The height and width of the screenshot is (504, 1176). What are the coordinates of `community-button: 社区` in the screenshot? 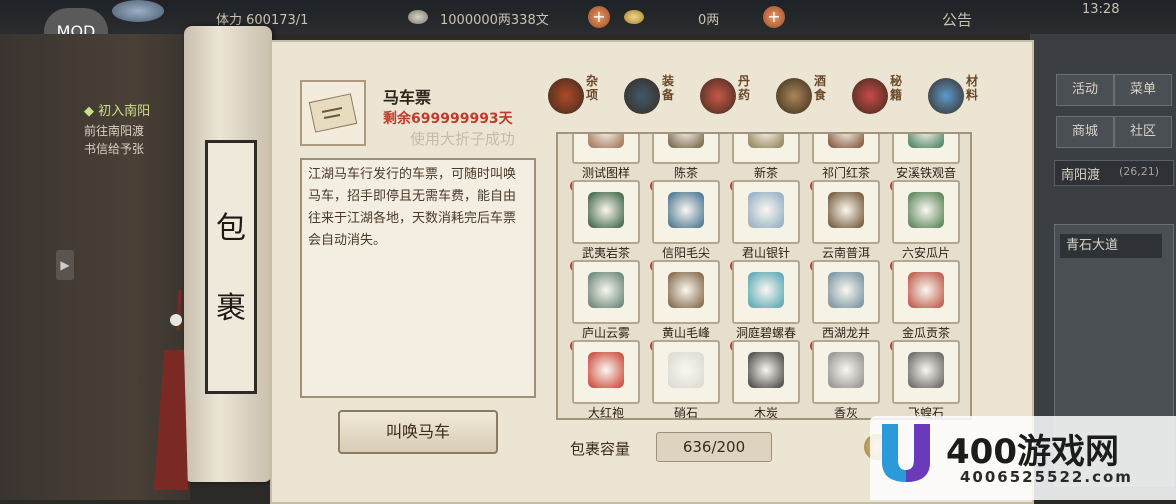 It's located at (1143, 132).